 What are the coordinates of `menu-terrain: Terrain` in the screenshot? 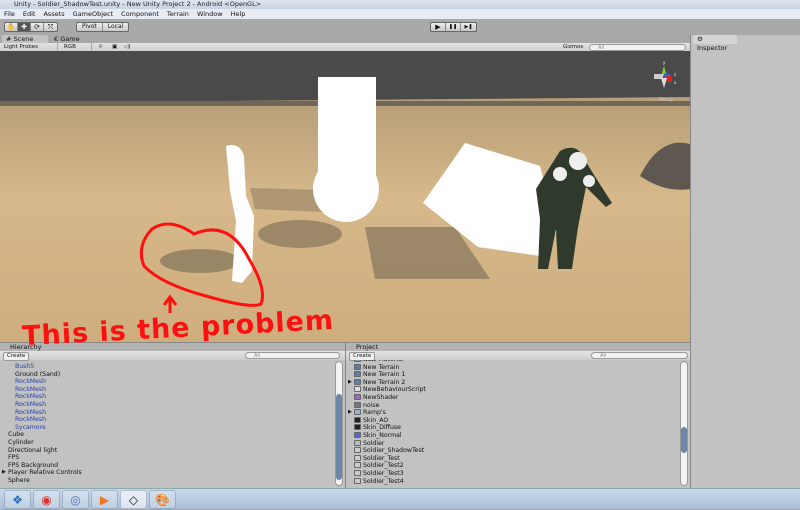 It's located at (178, 14).